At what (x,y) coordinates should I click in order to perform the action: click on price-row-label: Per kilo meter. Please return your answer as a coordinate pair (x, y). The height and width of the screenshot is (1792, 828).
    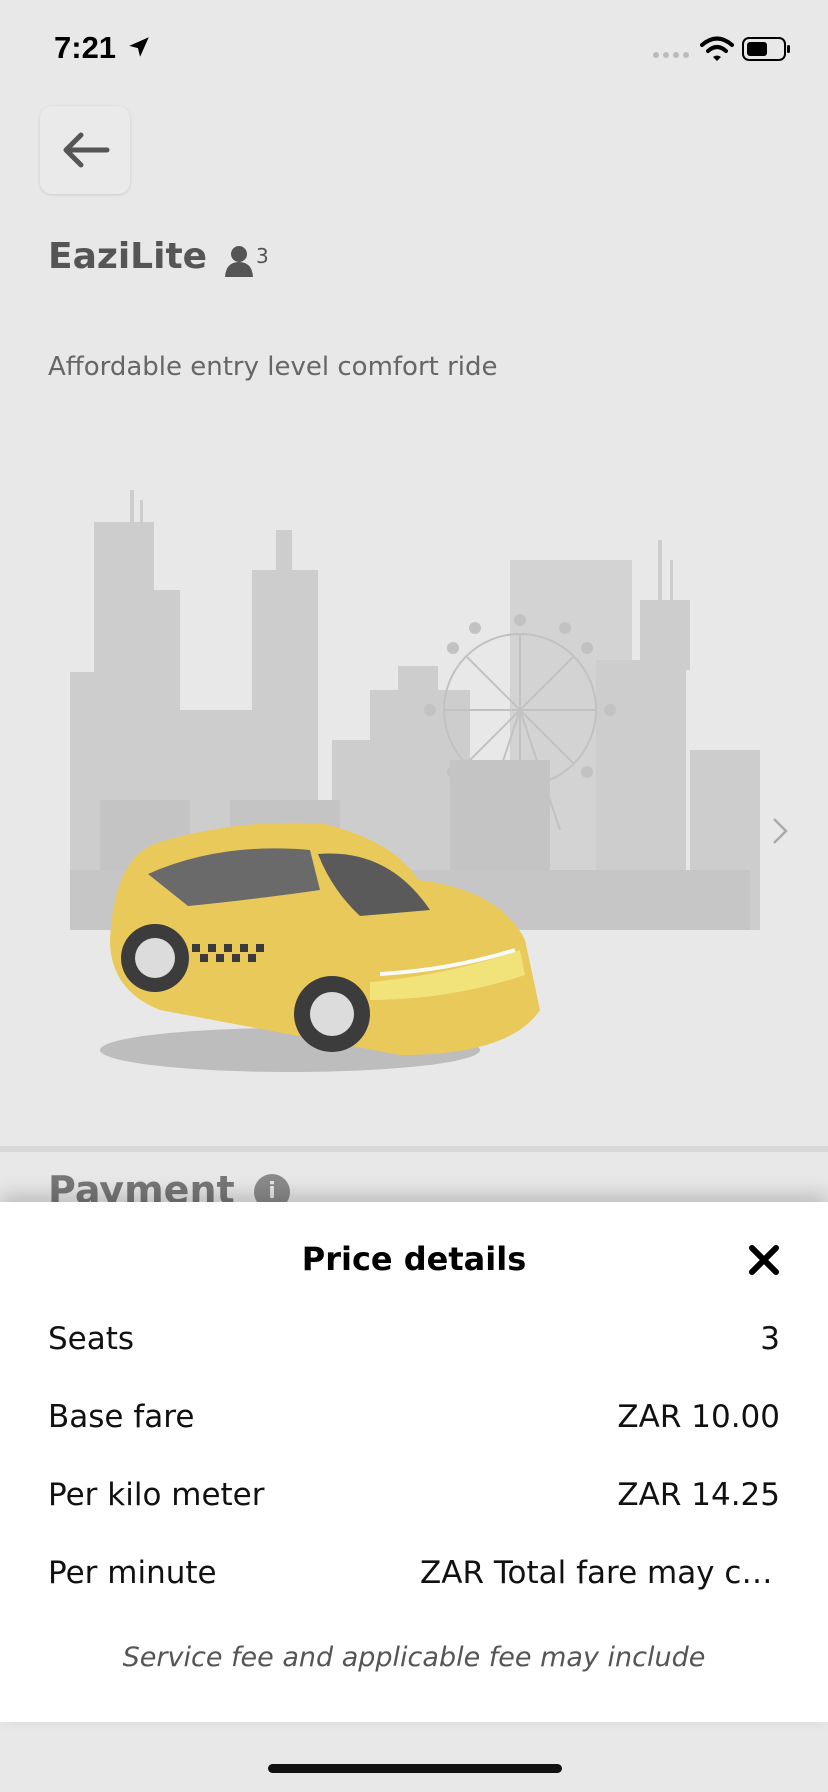
    Looking at the image, I should click on (156, 1495).